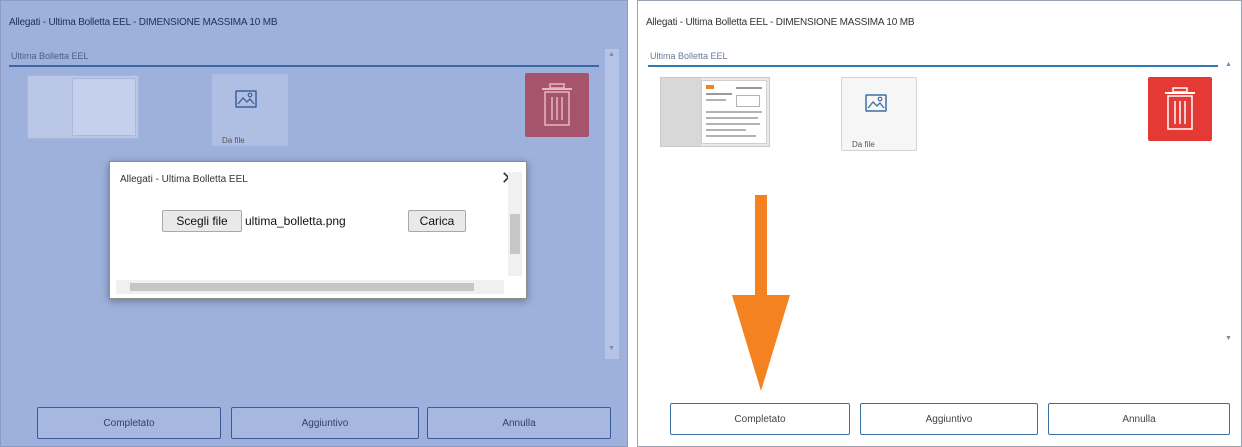 The width and height of the screenshot is (1242, 447). Describe the element at coordinates (184, 179) in the screenshot. I see `dialog-title: Allegati - Ultima Bolletta EEL` at that location.